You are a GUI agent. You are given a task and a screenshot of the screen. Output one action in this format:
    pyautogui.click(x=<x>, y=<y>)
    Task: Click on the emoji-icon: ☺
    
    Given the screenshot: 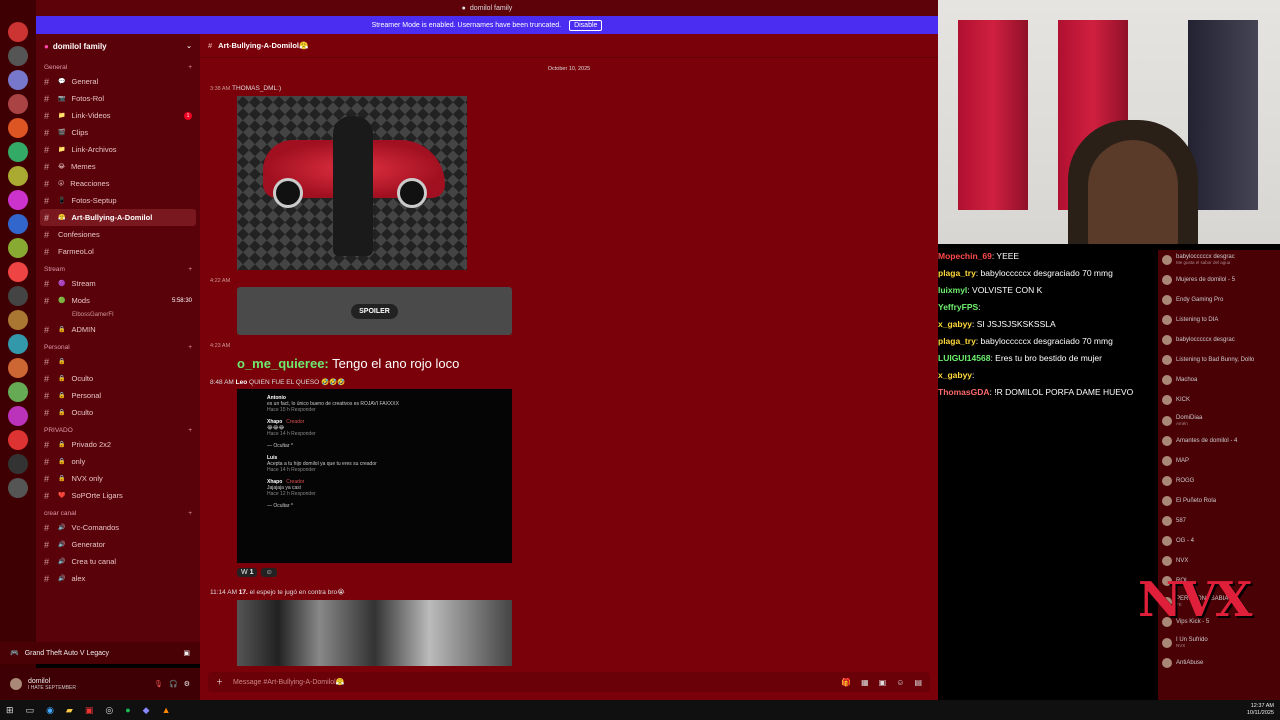 What is the action you would take?
    pyautogui.click(x=900, y=682)
    